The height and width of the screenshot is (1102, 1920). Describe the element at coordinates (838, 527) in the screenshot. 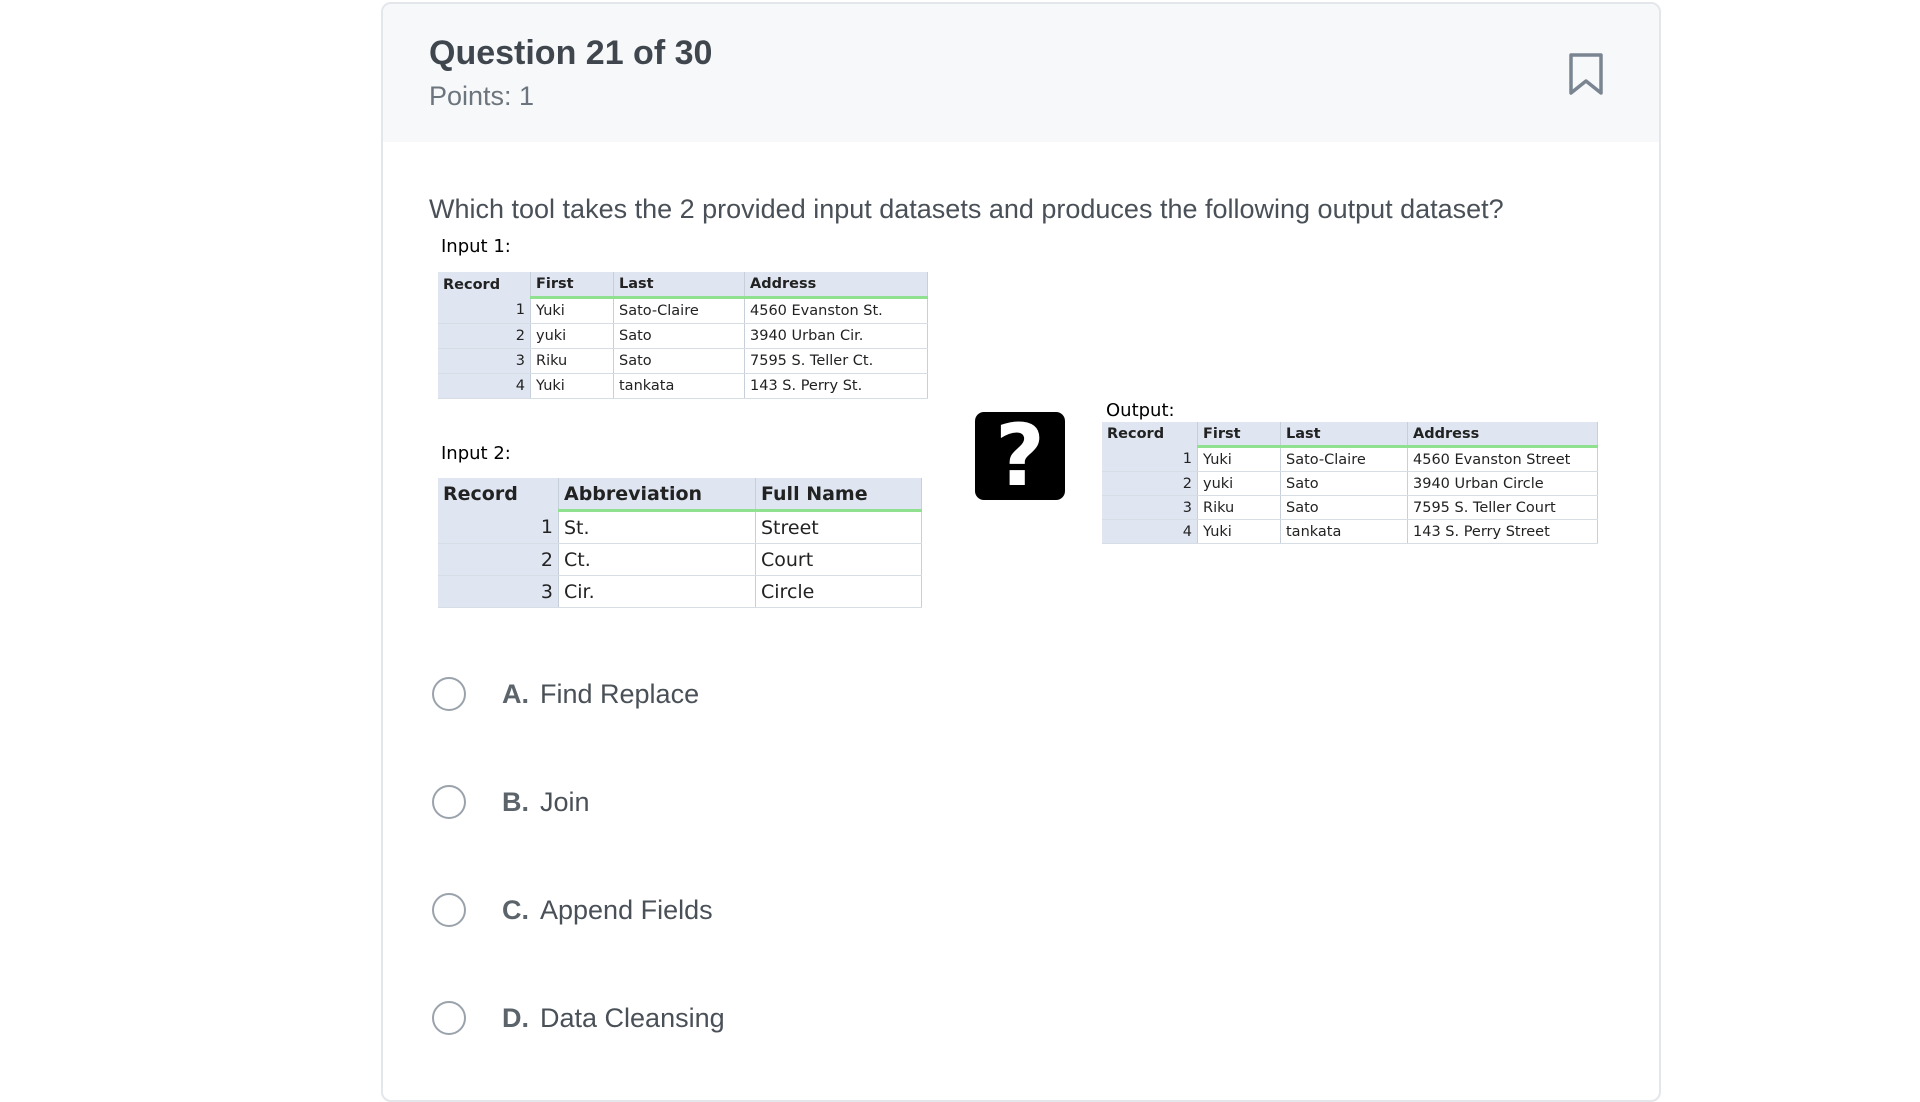

I see `table-cell: Street` at that location.